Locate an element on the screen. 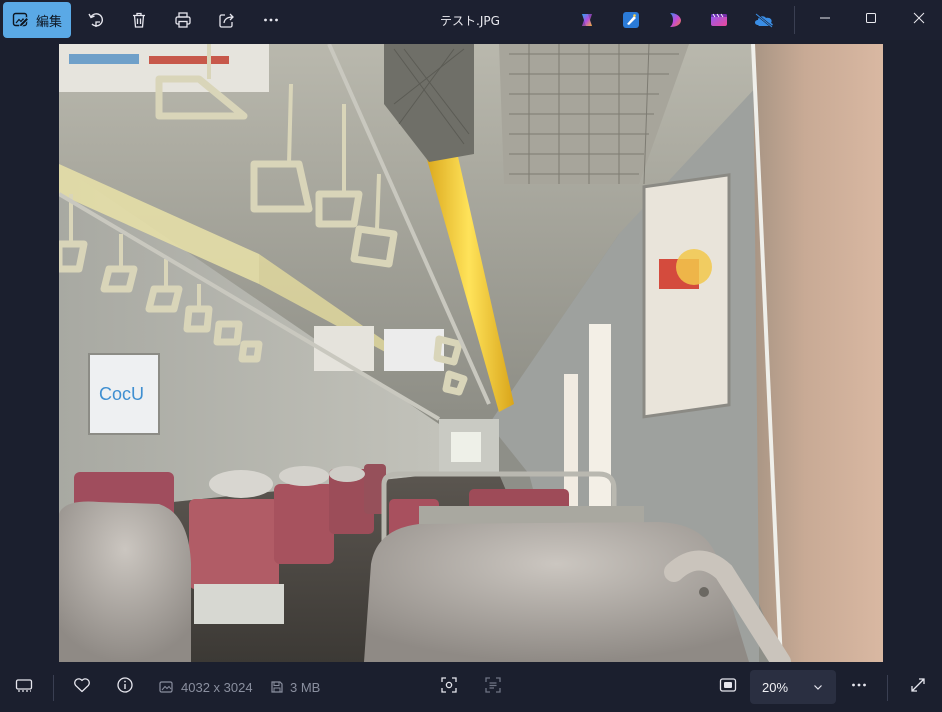 The width and height of the screenshot is (942, 712). dimensions-text: 4032 x 3024 is located at coordinates (217, 687).